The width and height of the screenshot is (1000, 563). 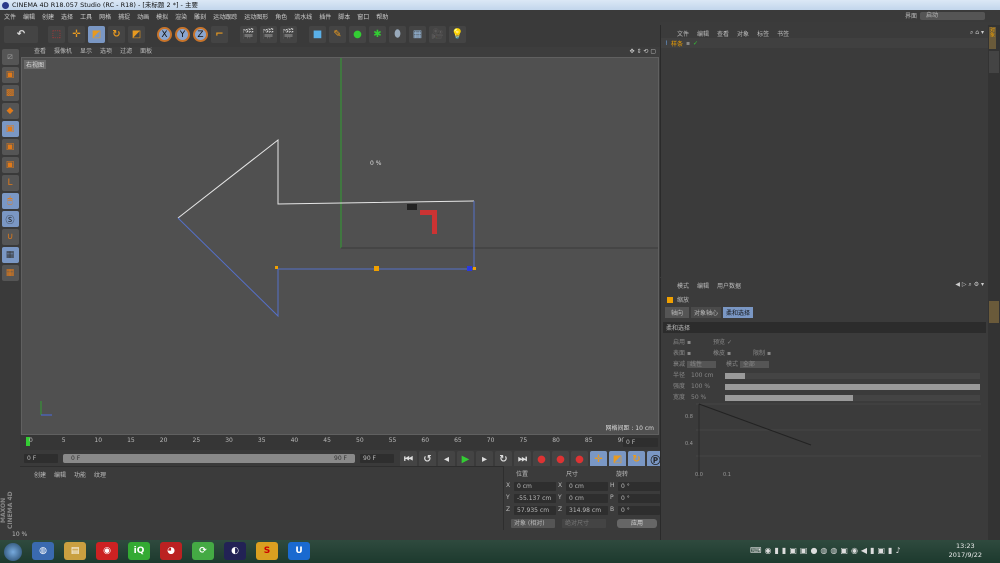 What do you see at coordinates (831, 440) in the screenshot?
I see `falloff-graph: 0.8 0.4 0.0 0.1` at bounding box center [831, 440].